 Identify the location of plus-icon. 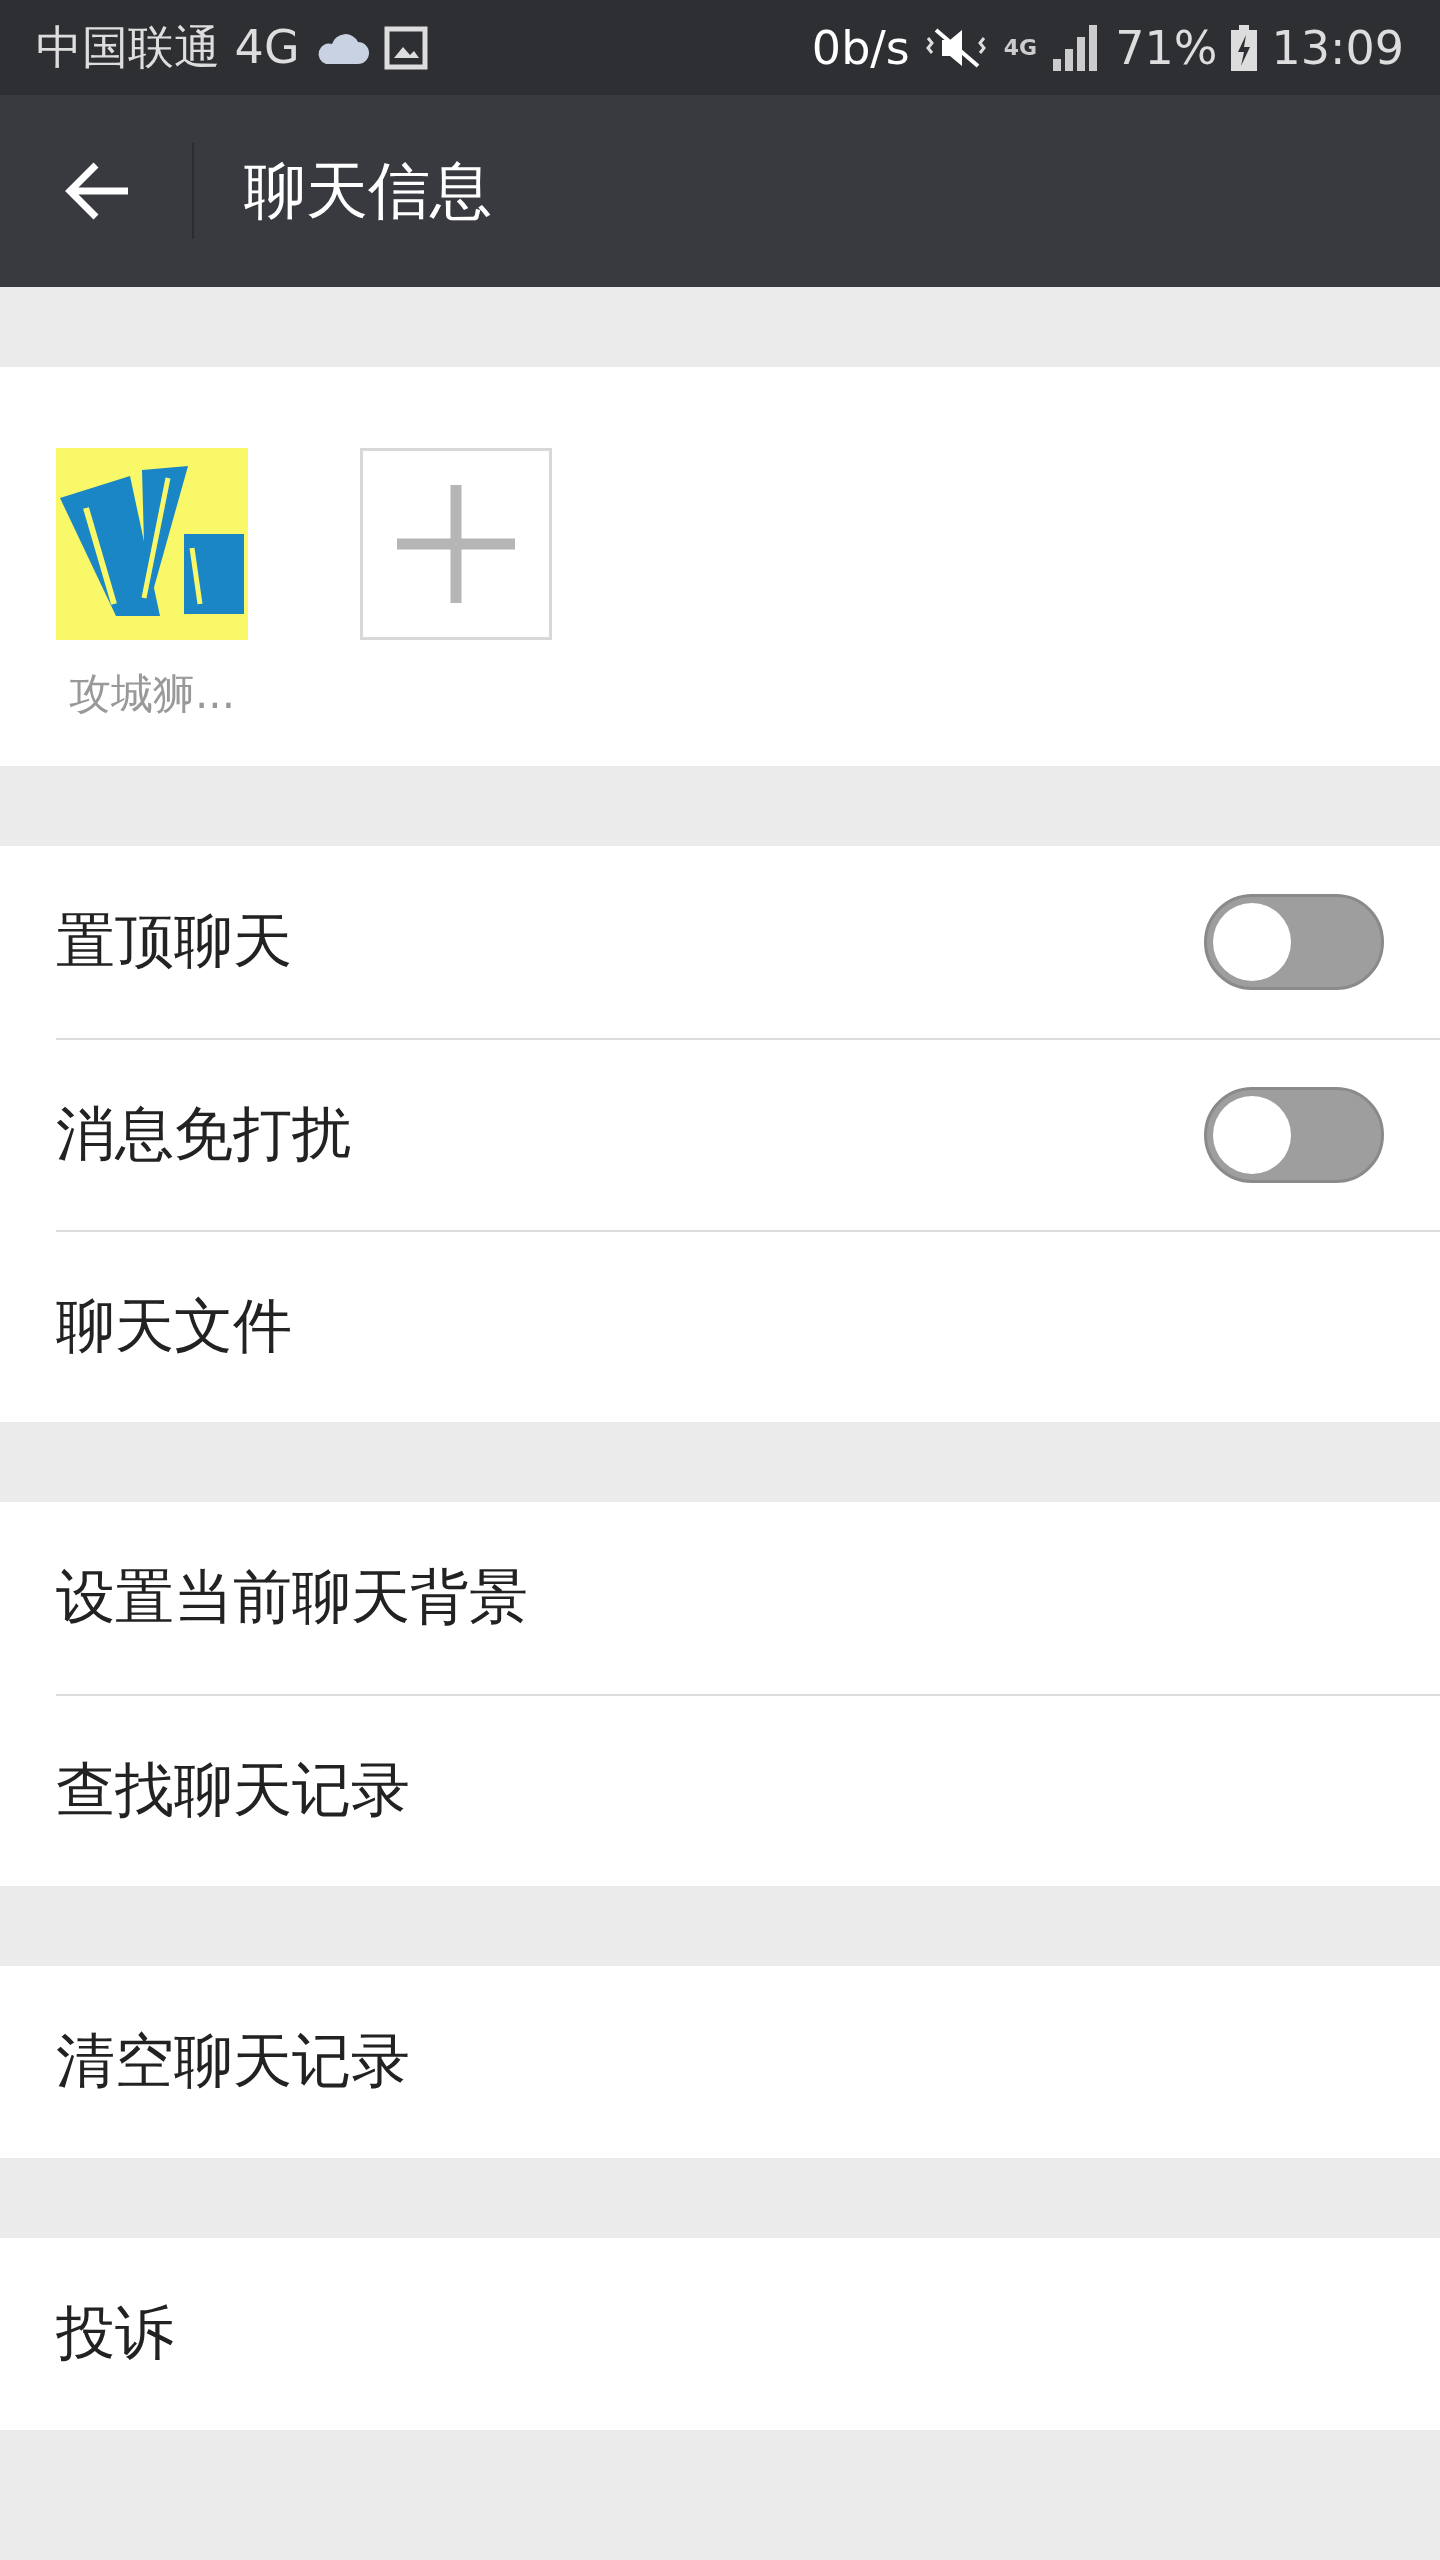
(456, 544).